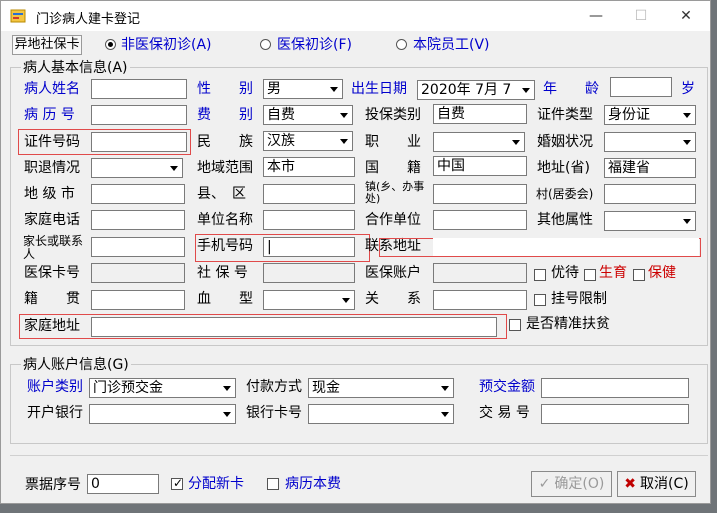  I want to click on region-input: 本市, so click(309, 167).